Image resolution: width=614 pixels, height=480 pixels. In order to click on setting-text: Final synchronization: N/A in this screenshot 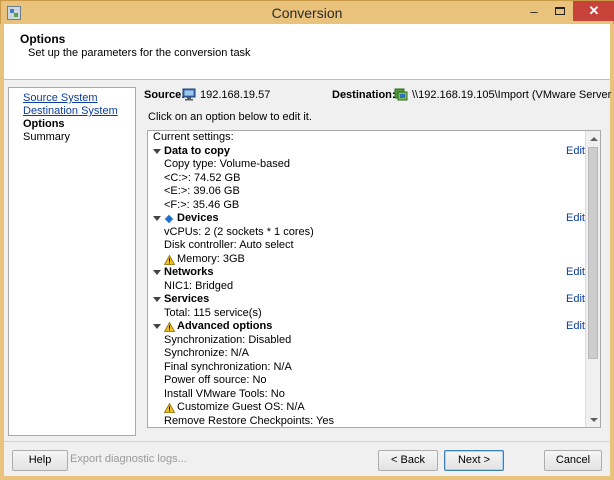, I will do `click(228, 366)`.